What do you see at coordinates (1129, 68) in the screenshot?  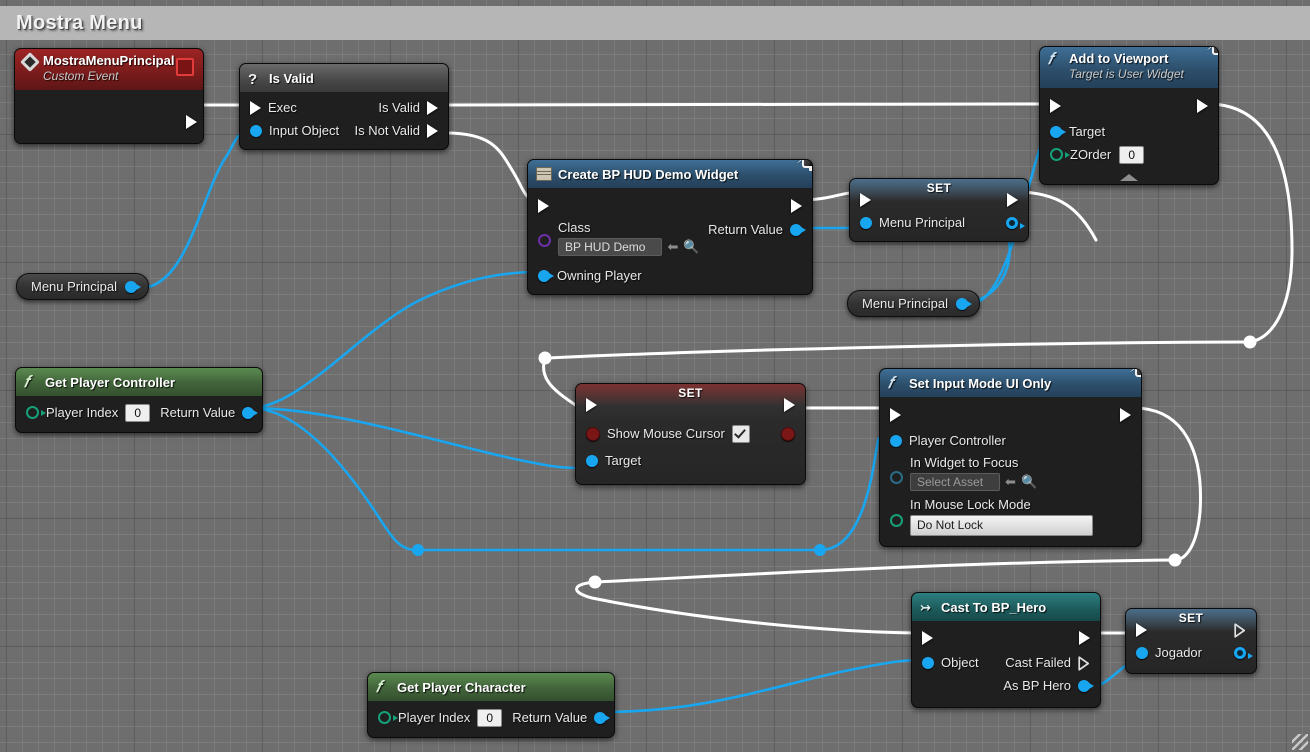 I see `node-header: 𝑓 Add to Viewport Target is User Widget` at bounding box center [1129, 68].